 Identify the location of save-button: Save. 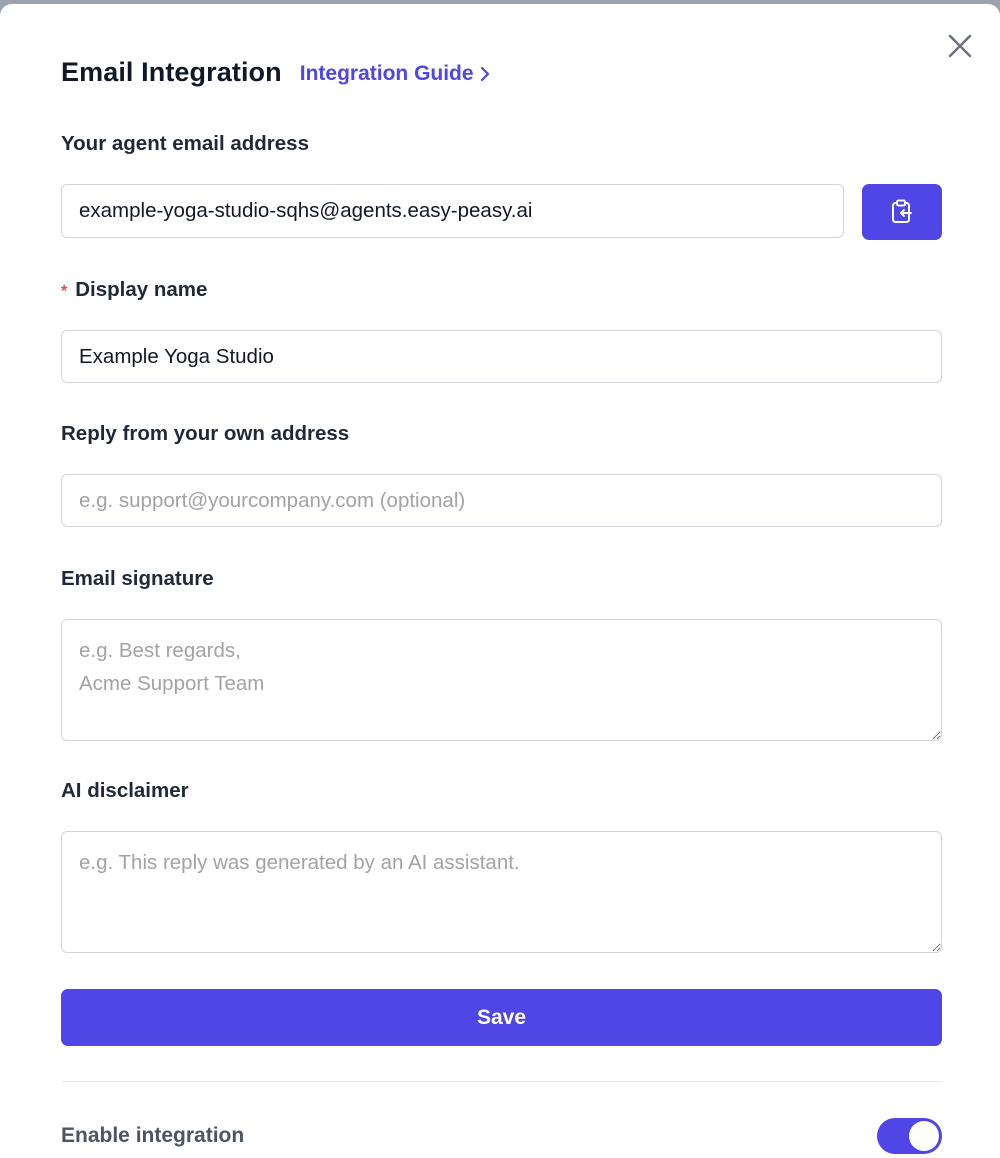
(501, 1017).